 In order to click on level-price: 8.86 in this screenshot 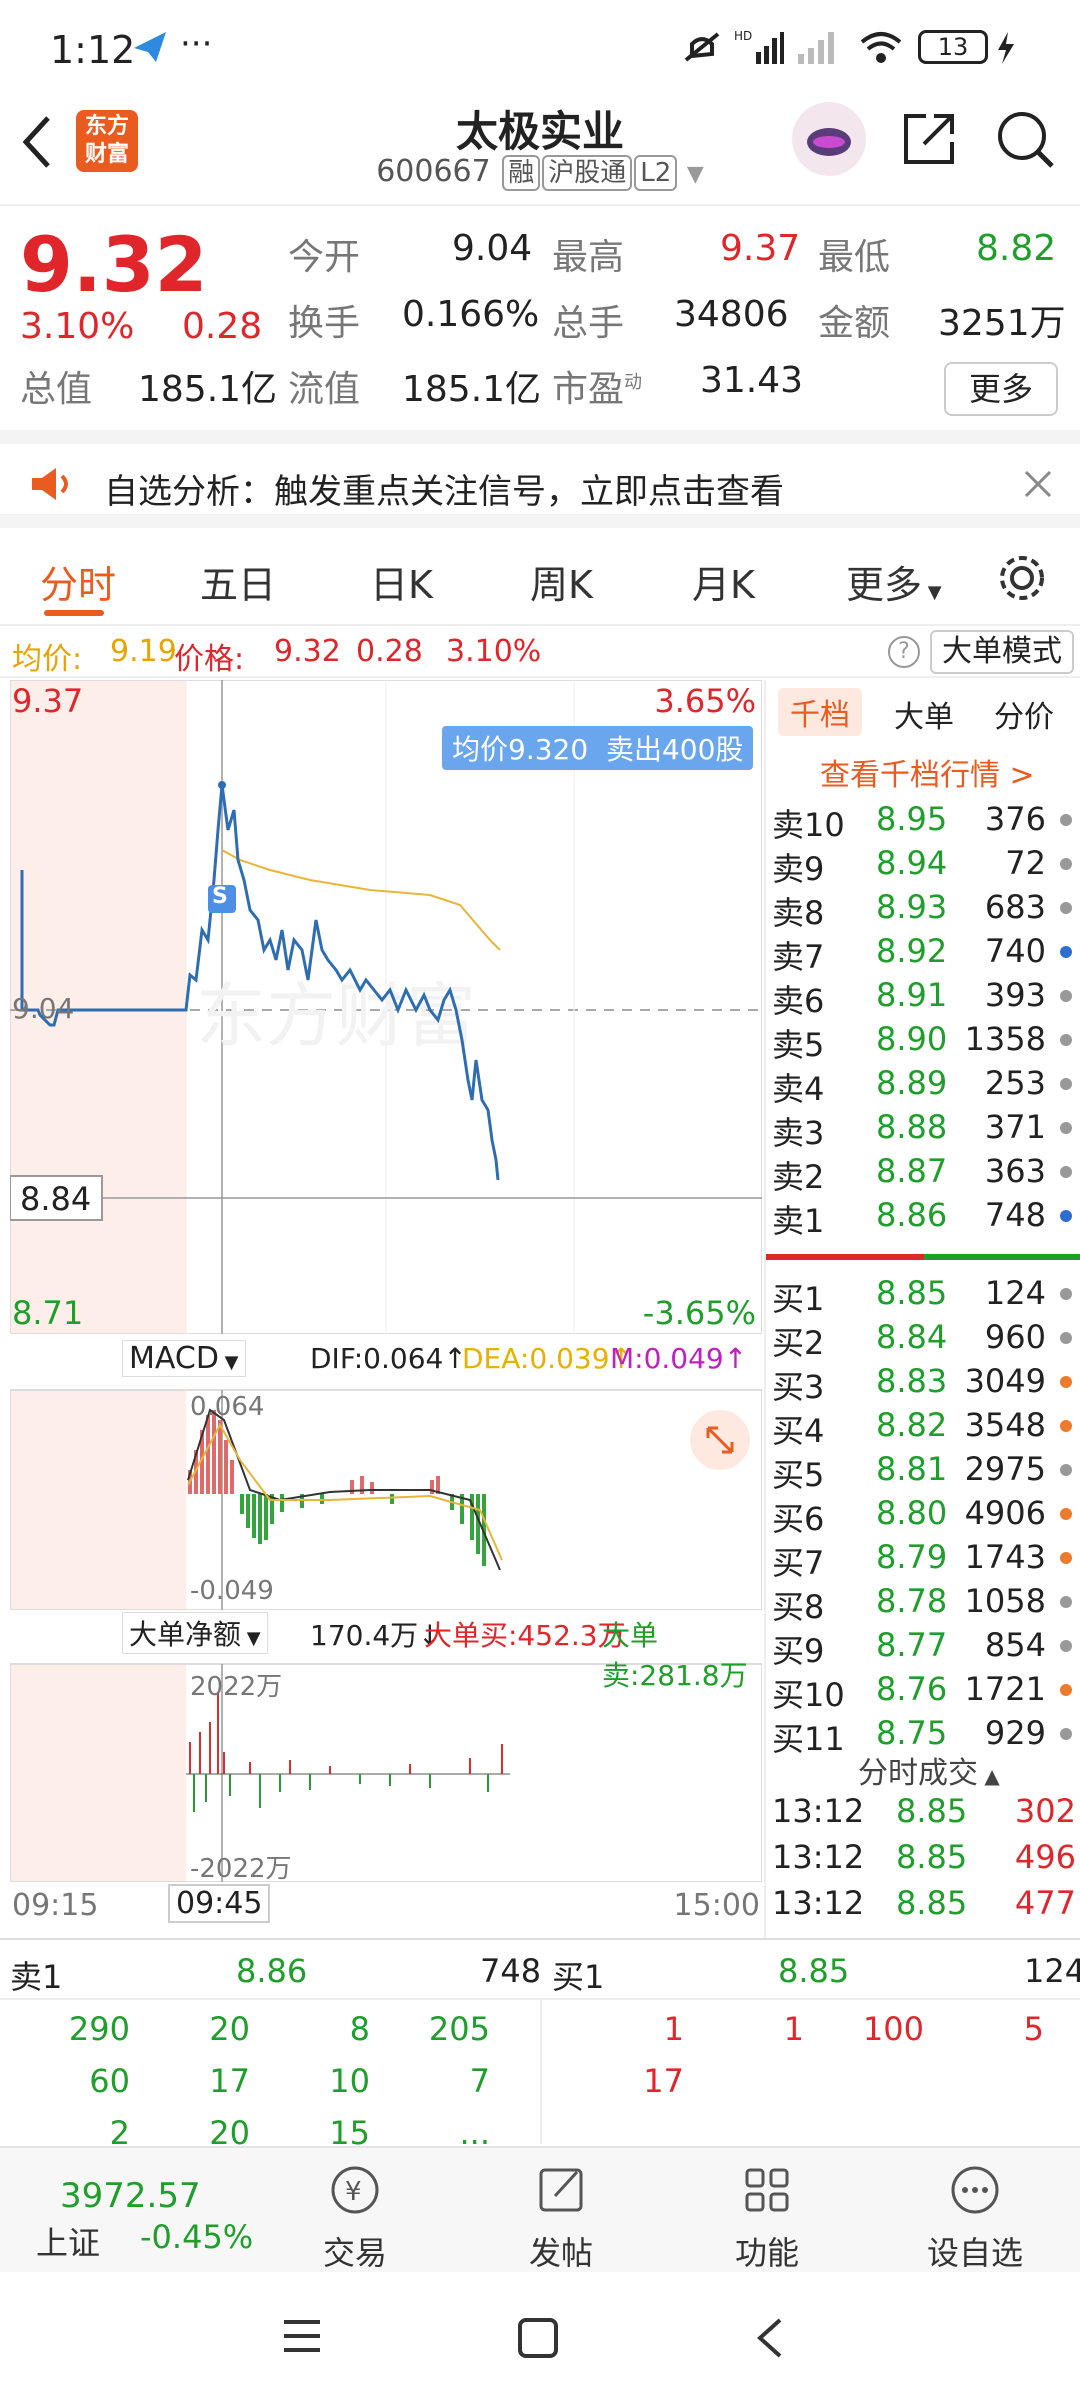, I will do `click(912, 1215)`.